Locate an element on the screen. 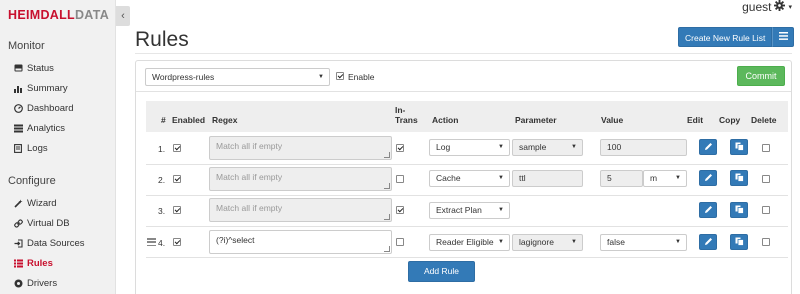 Image resolution: width=800 pixels, height=294 pixels. rule-list-menu-button is located at coordinates (783, 37).